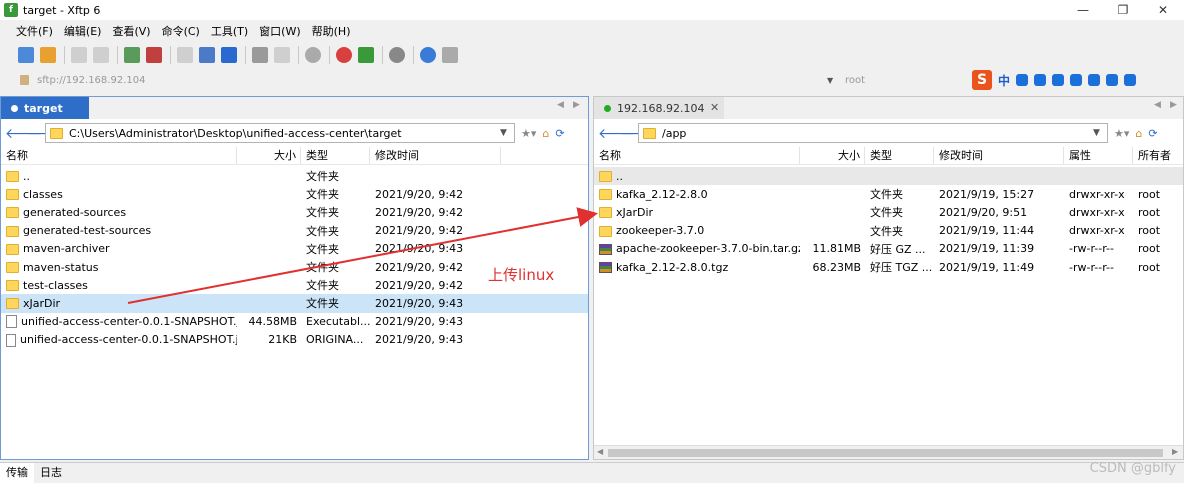 This screenshot has height=483, width=1184. What do you see at coordinates (154, 55) in the screenshot?
I see `stop-icon` at bounding box center [154, 55].